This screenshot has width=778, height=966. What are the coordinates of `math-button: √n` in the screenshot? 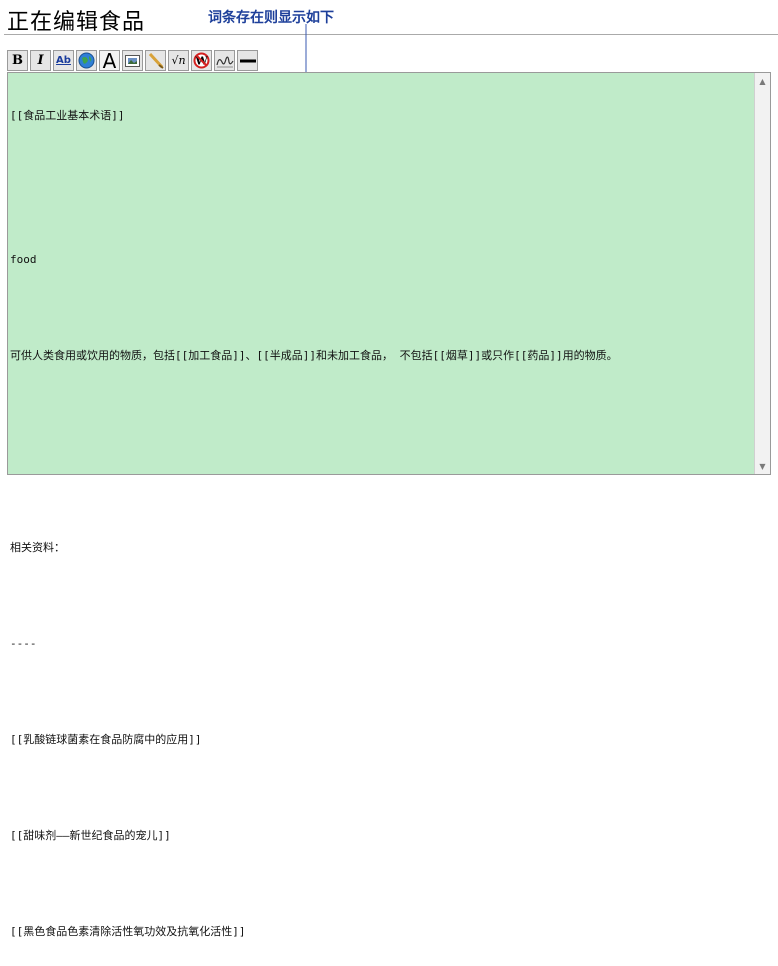 It's located at (178, 60).